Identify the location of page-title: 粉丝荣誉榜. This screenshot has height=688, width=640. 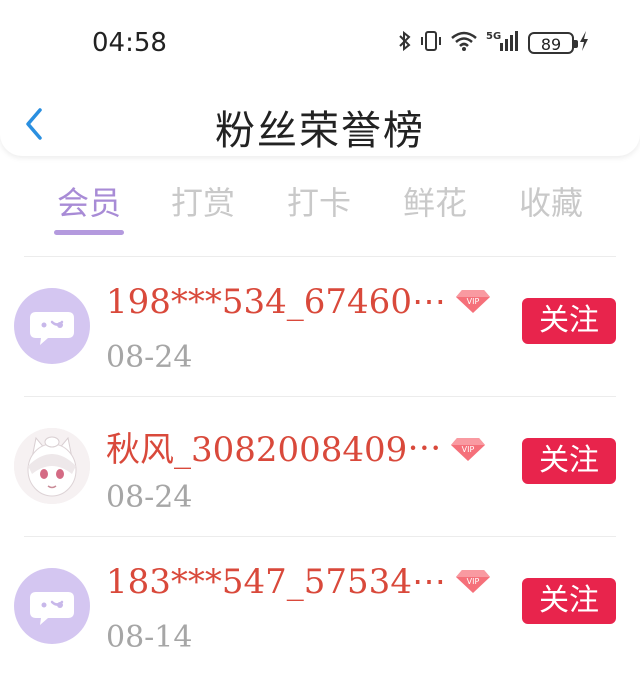
(320, 131).